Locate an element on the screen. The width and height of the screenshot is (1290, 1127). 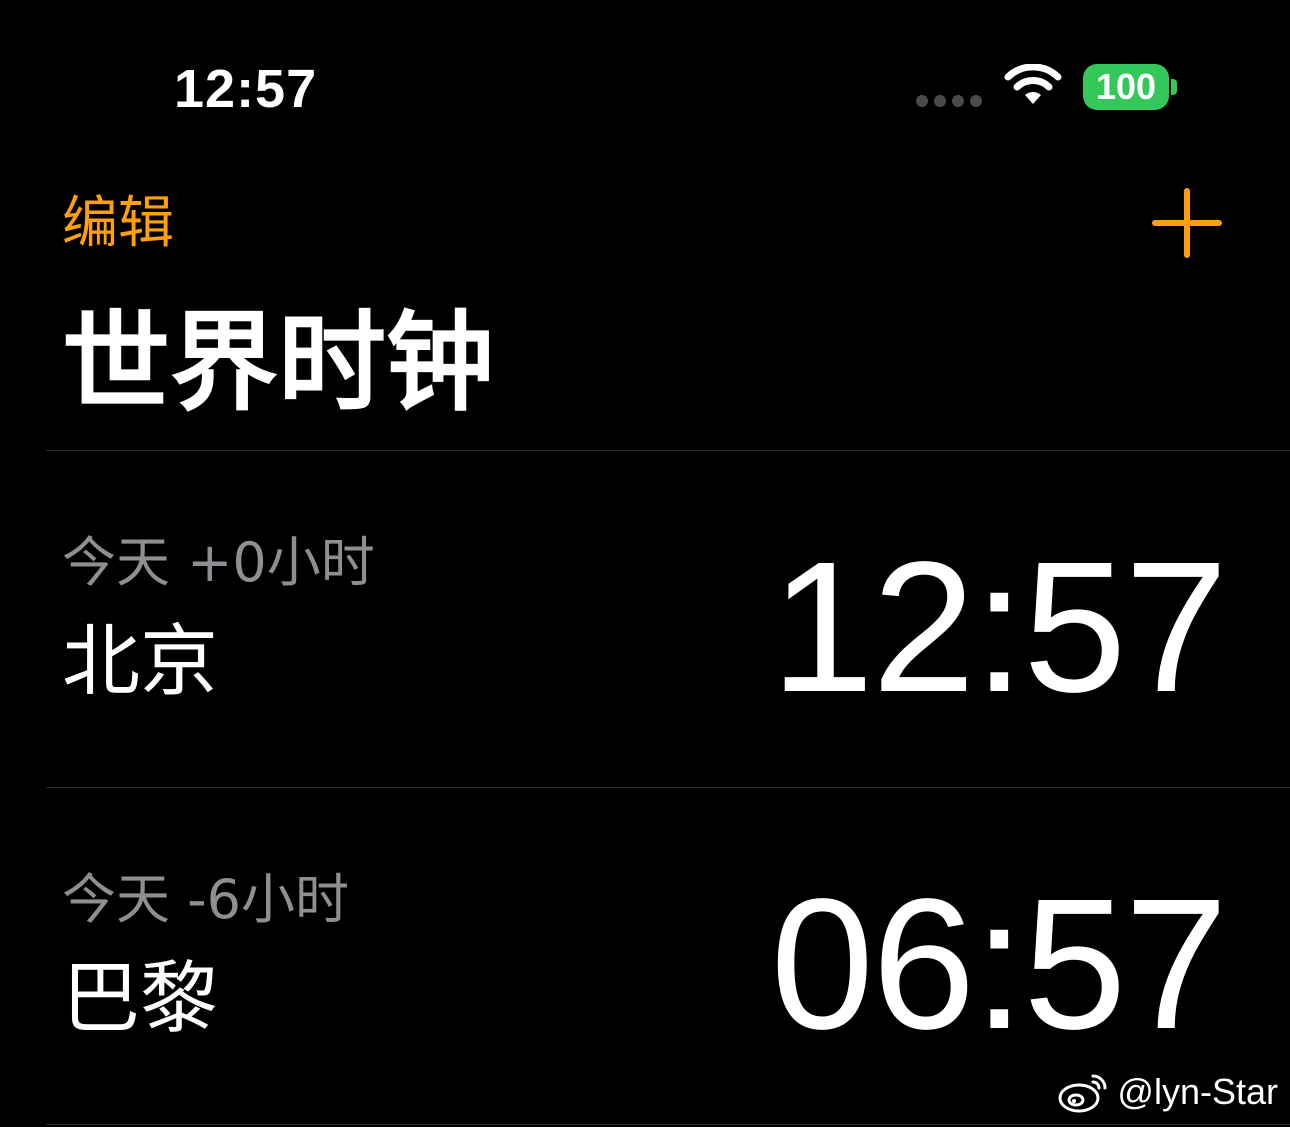
clock-time: 06:57 is located at coordinates (999, 964).